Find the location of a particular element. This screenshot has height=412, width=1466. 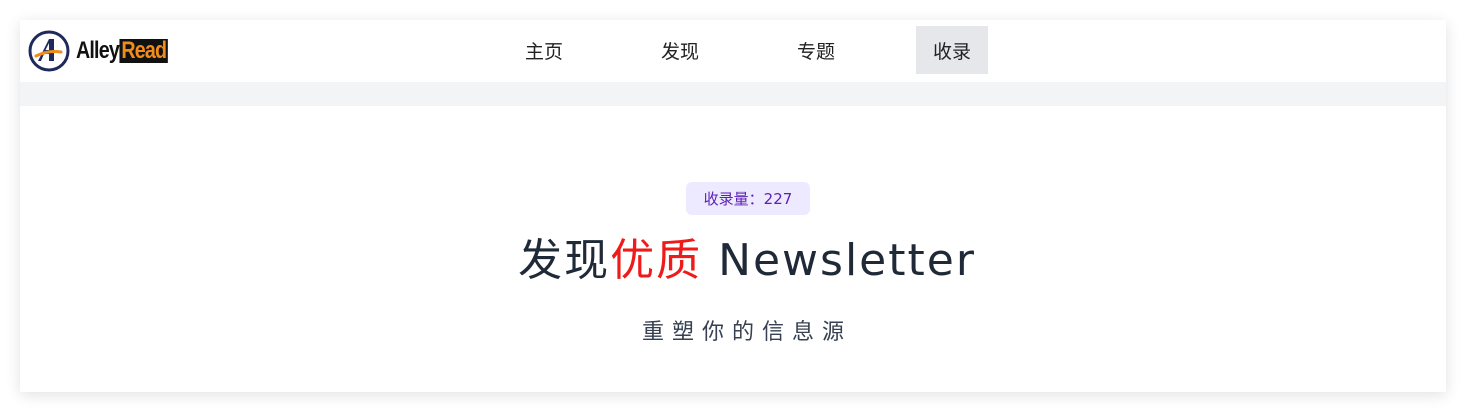

brand-name-part2: Read is located at coordinates (143, 50).